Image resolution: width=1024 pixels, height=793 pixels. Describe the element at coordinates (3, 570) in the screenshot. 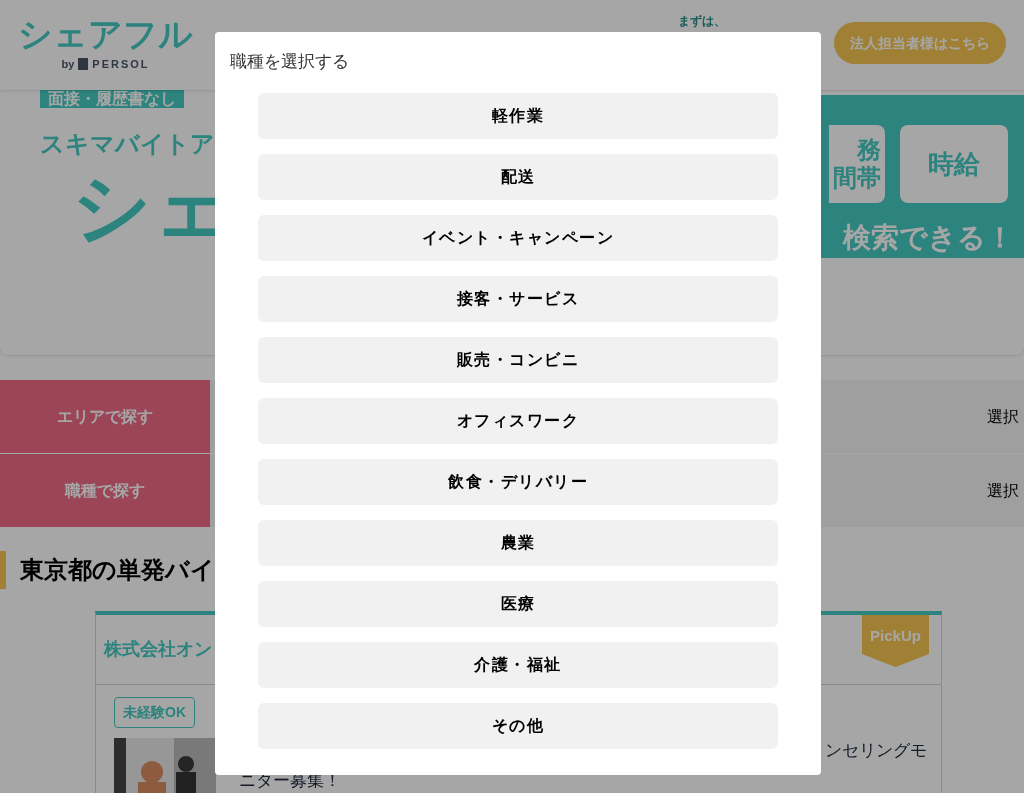

I see `heading-accent` at that location.